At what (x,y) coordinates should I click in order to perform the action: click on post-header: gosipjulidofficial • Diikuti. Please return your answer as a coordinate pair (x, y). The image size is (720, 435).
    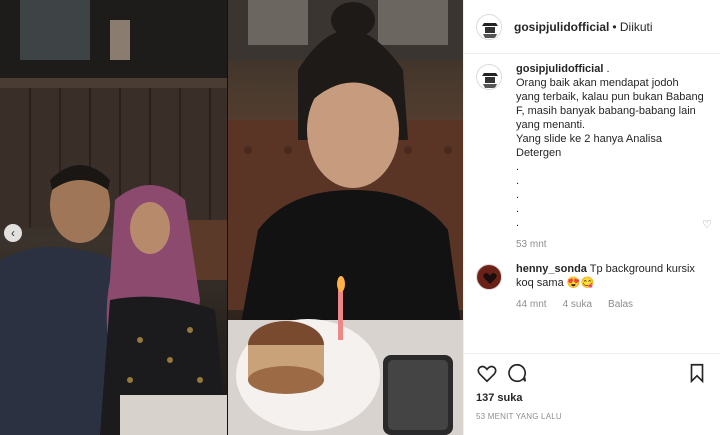
    Looking at the image, I should click on (592, 27).